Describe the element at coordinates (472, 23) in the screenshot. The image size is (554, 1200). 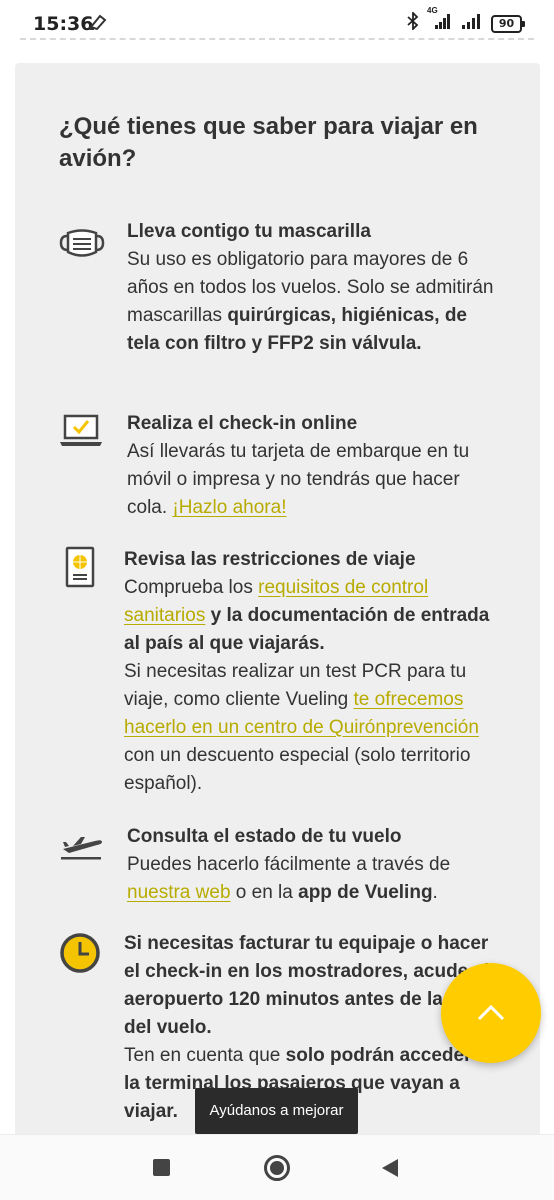
I see `signal-icon` at that location.